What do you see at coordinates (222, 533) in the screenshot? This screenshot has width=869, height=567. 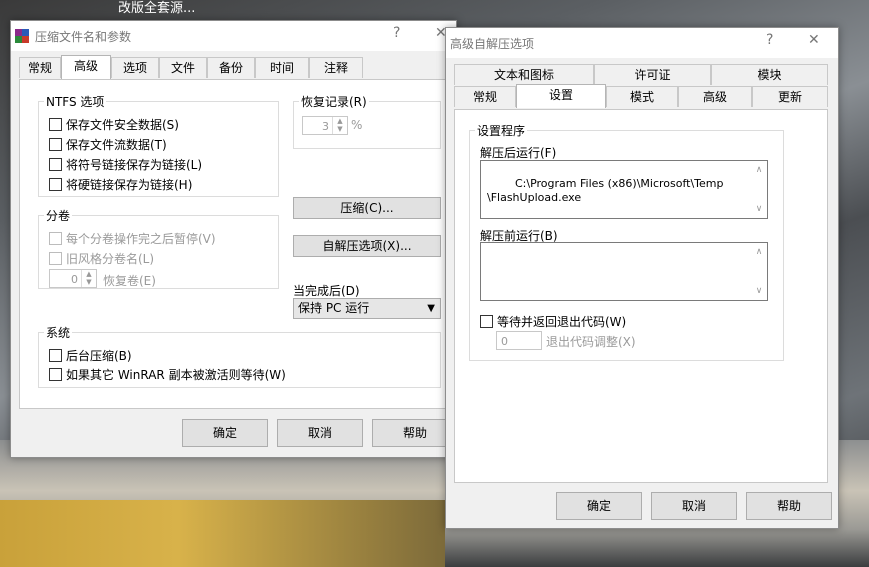 I see `background-car` at bounding box center [222, 533].